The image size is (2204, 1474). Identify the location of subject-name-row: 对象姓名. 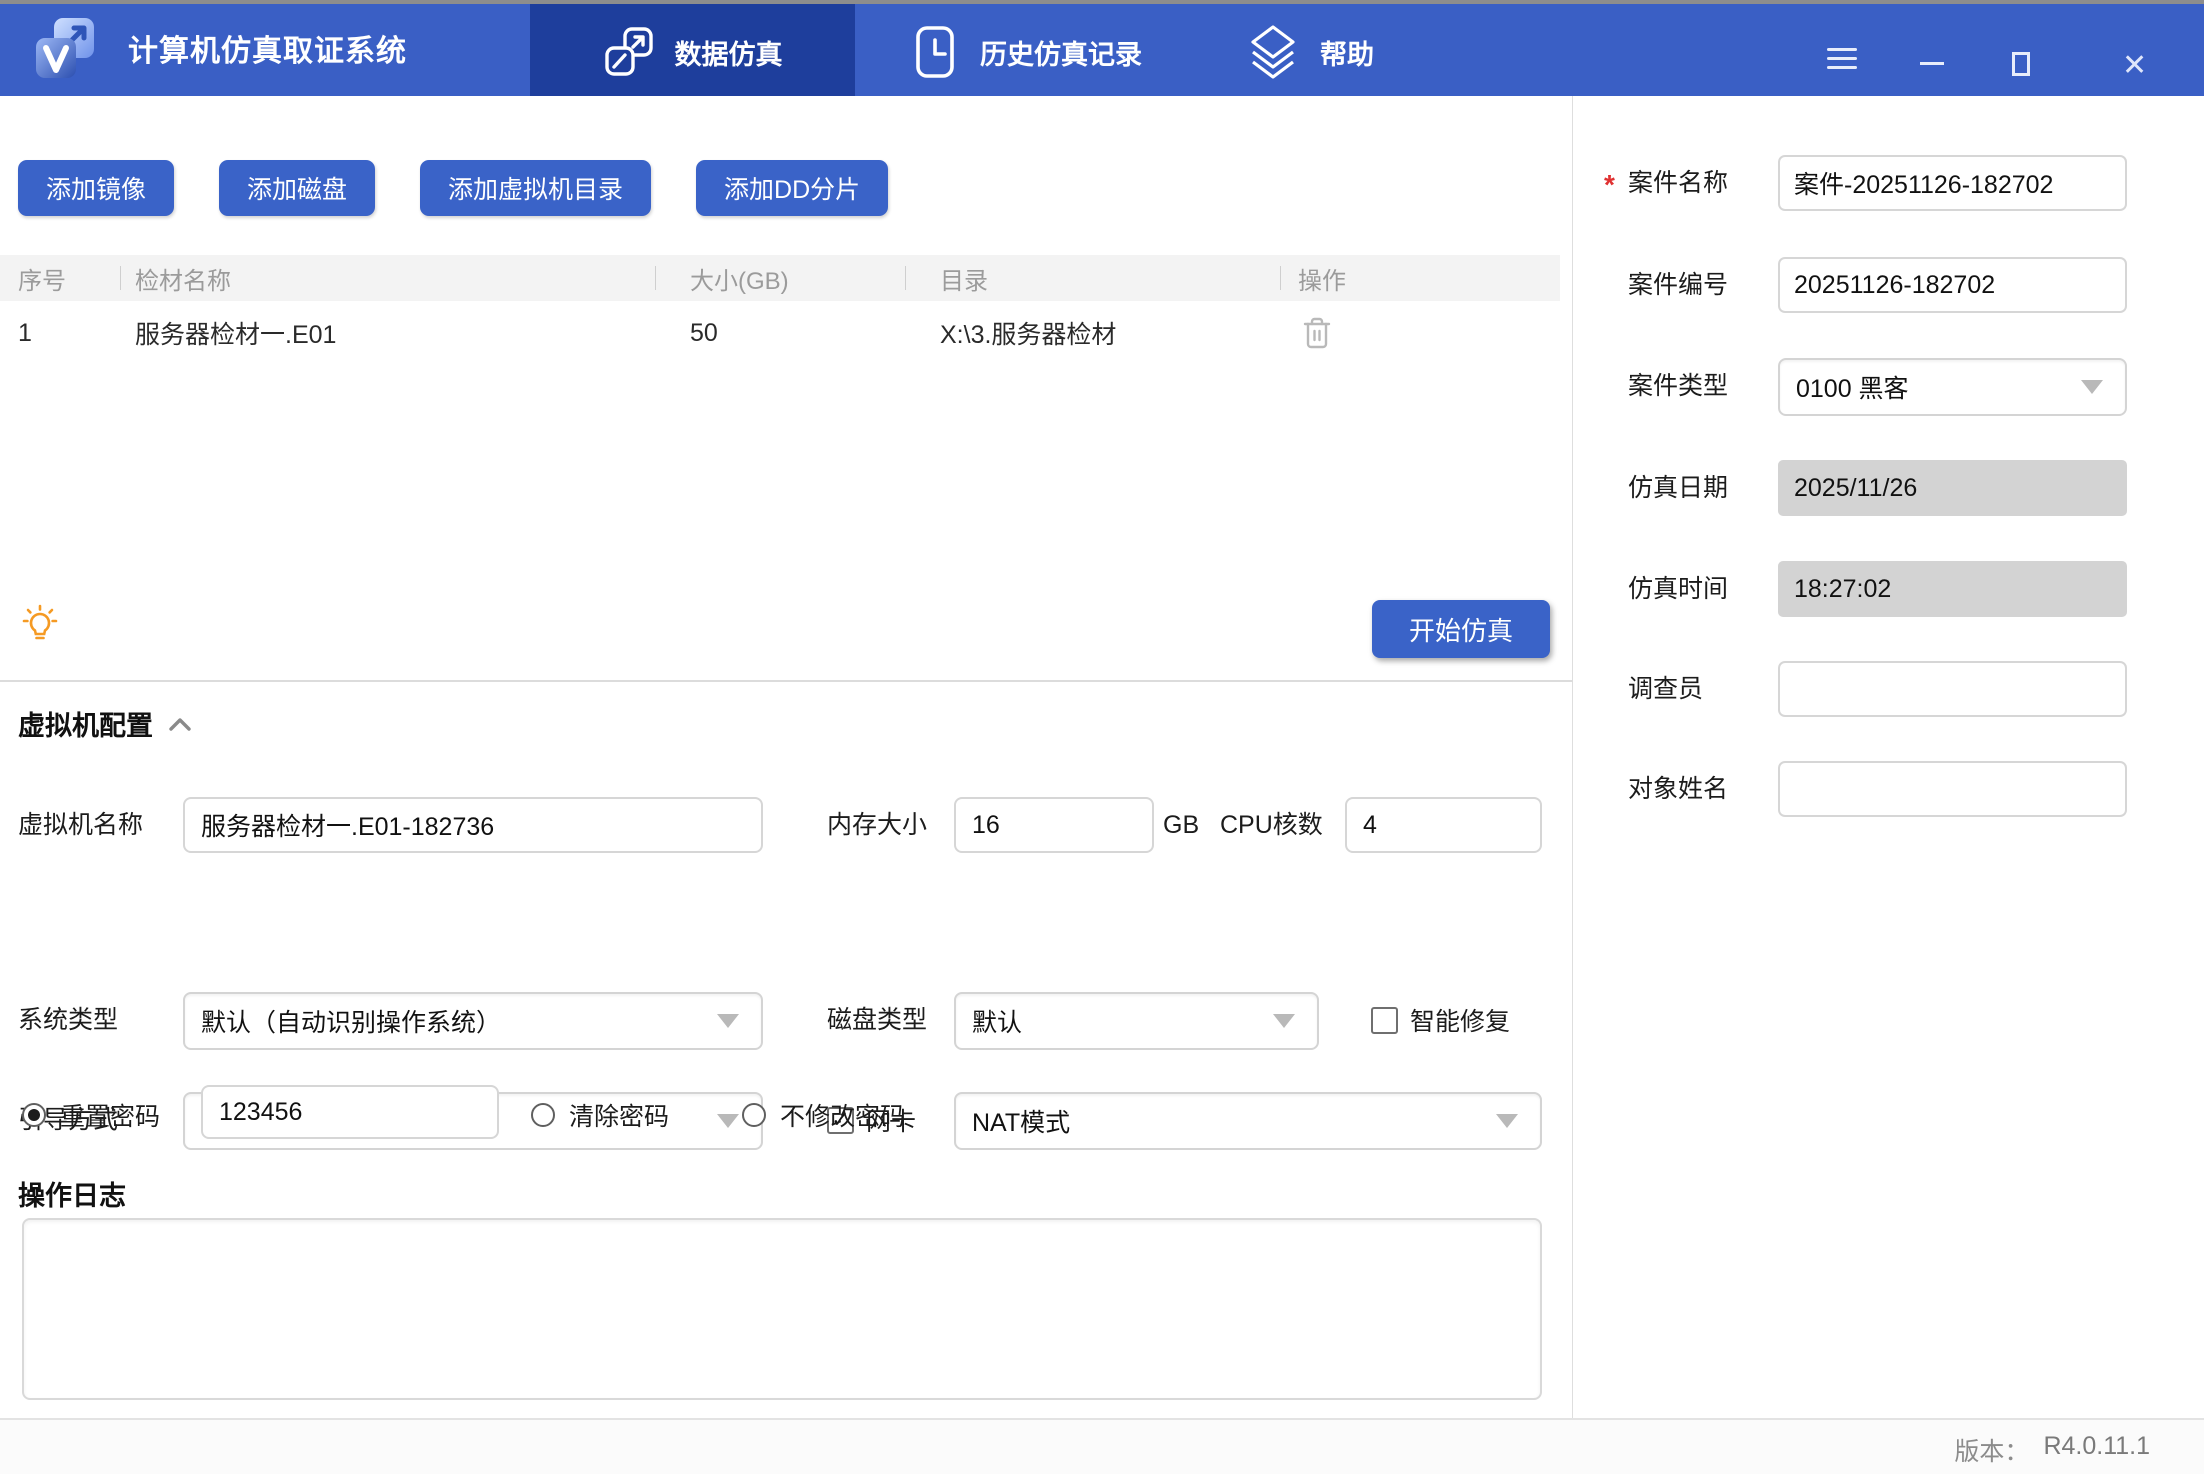
(1889, 789).